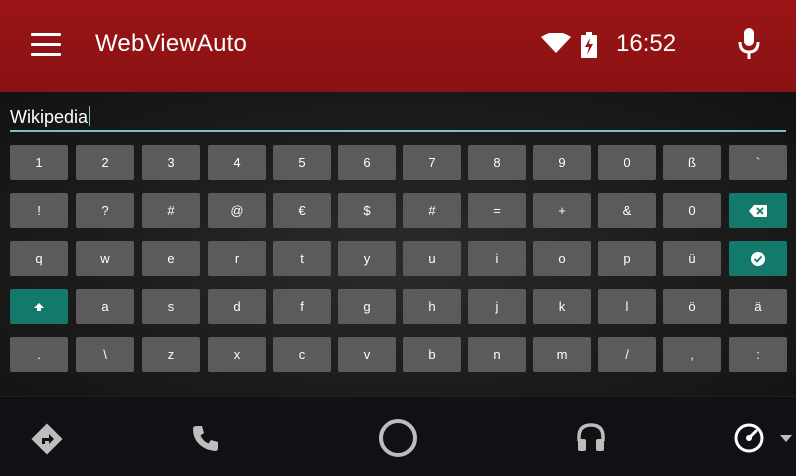  I want to click on key: o, so click(562, 258).